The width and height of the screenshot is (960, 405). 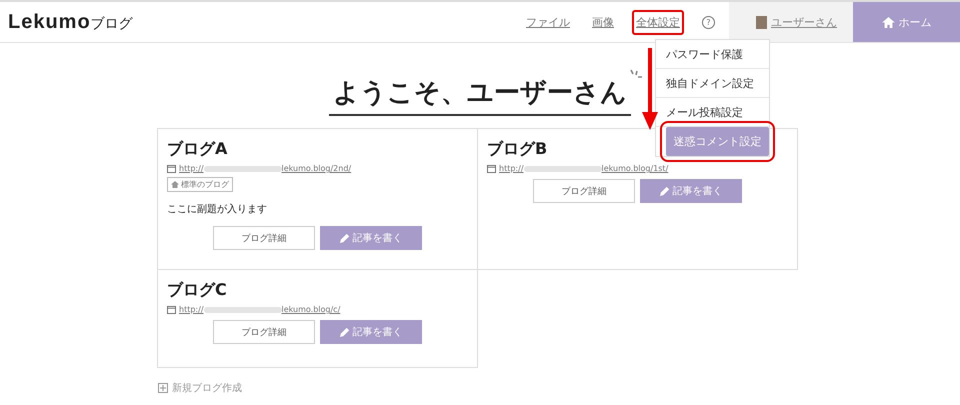 What do you see at coordinates (712, 54) in the screenshot?
I see `menu-item: パスワード保護` at bounding box center [712, 54].